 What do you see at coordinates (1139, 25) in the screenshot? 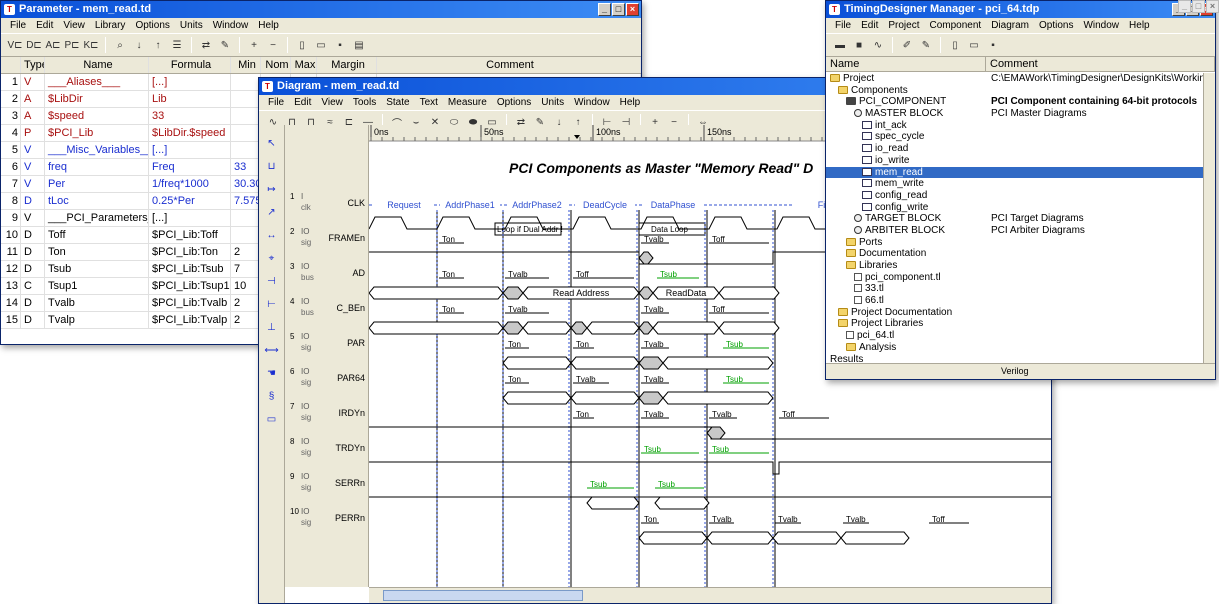
I see `menu-help: Help` at bounding box center [1139, 25].